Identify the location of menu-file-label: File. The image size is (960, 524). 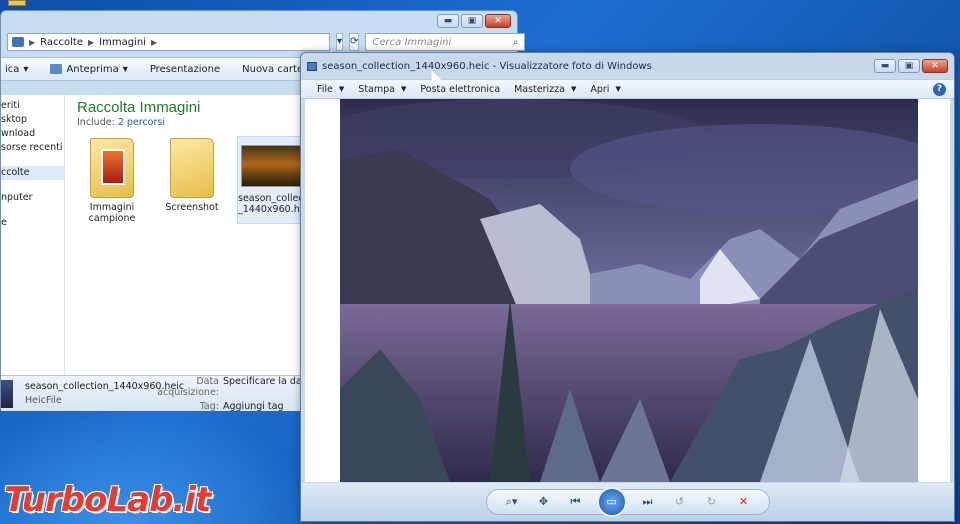
(325, 89).